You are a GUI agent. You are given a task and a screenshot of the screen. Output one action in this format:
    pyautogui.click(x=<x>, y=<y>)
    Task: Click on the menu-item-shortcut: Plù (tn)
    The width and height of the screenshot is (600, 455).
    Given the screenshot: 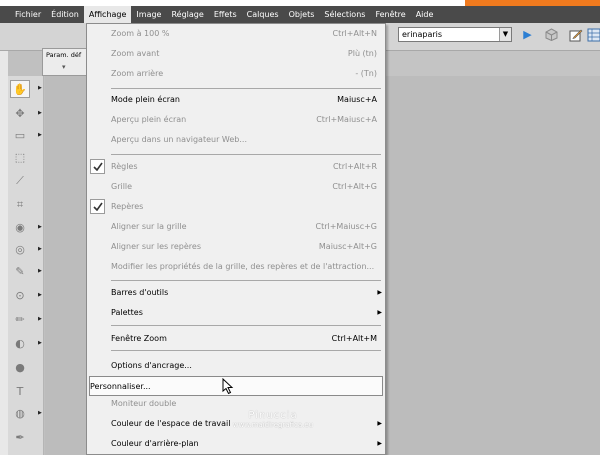 What is the action you would take?
    pyautogui.click(x=362, y=53)
    